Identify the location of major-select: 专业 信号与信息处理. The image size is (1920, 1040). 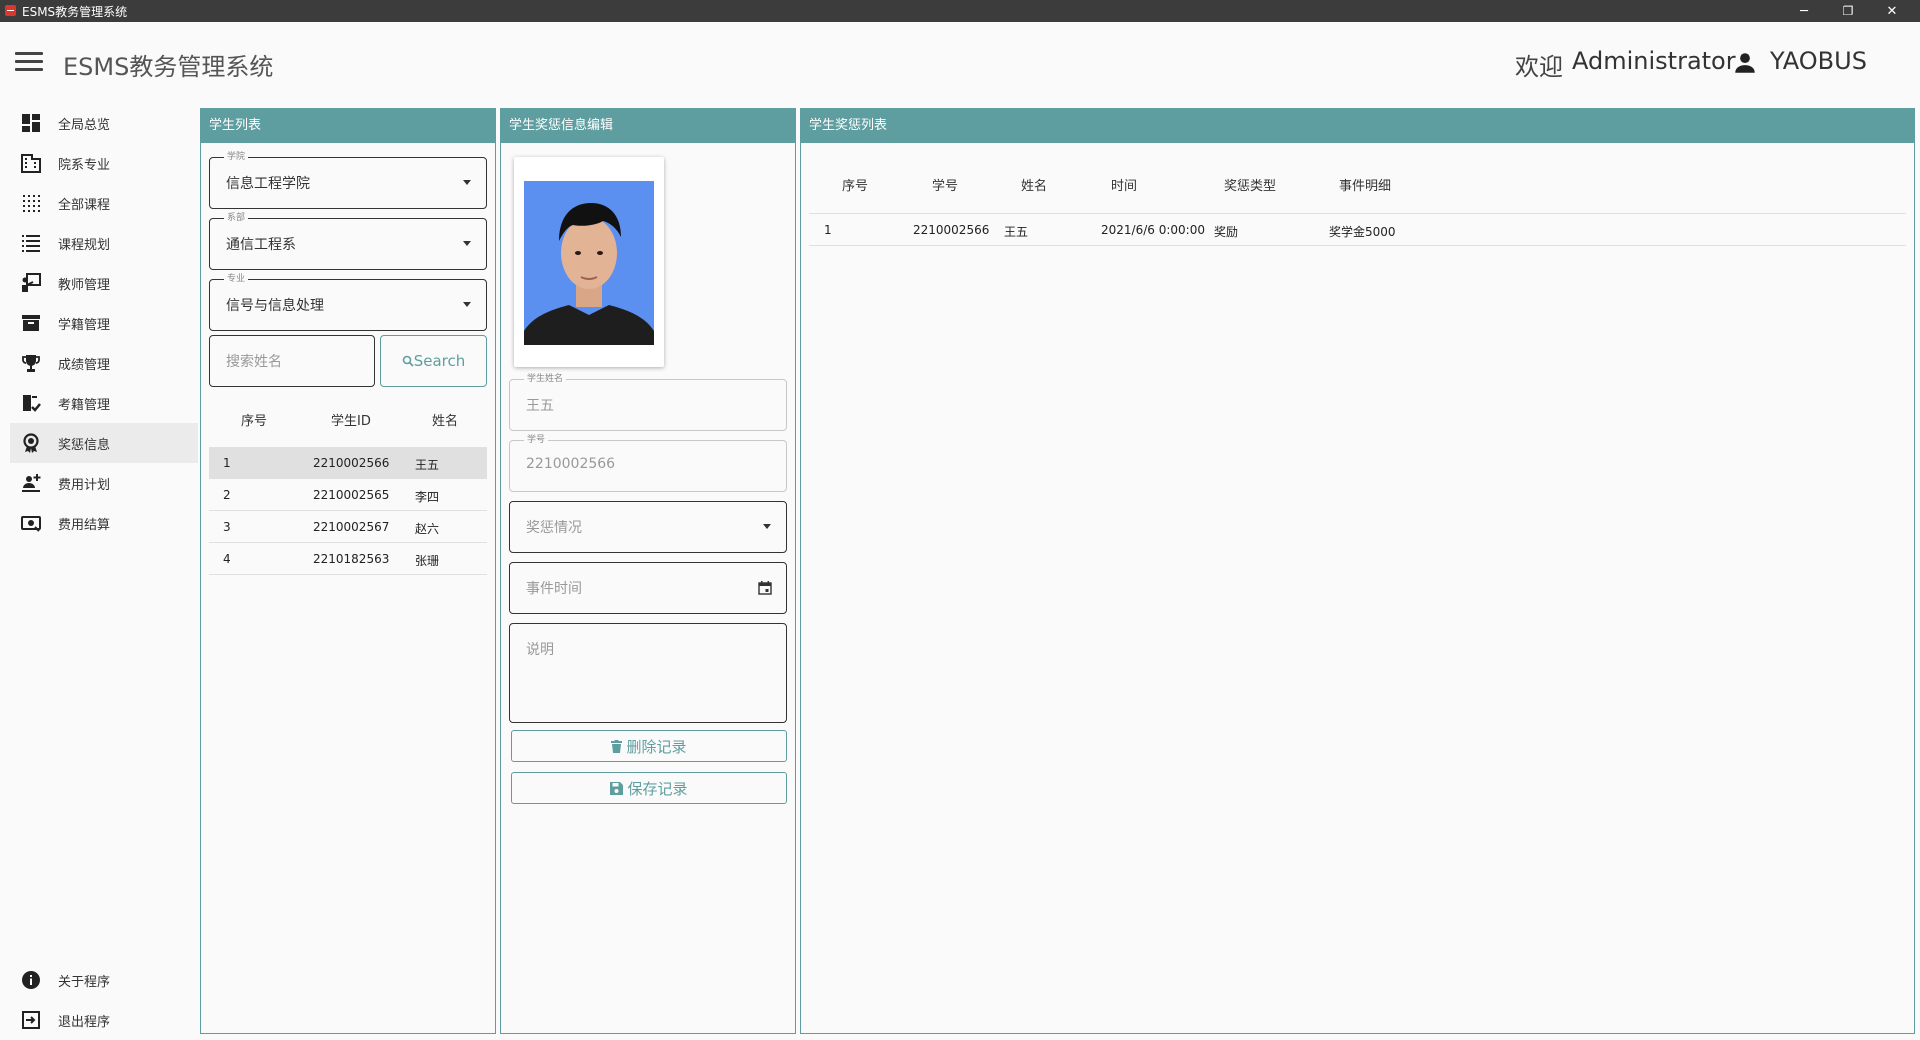
(348, 302).